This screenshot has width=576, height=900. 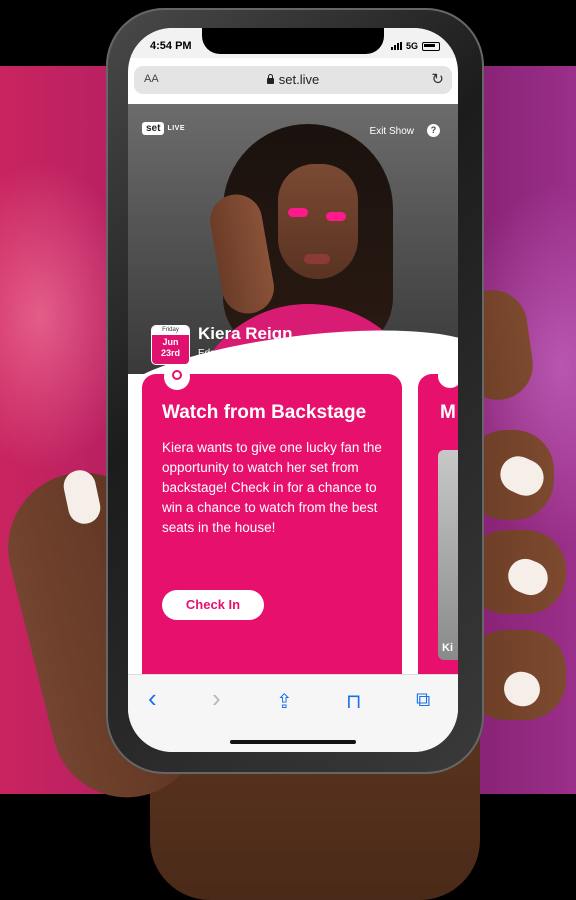 I want to click on home-indicator, so click(x=293, y=742).